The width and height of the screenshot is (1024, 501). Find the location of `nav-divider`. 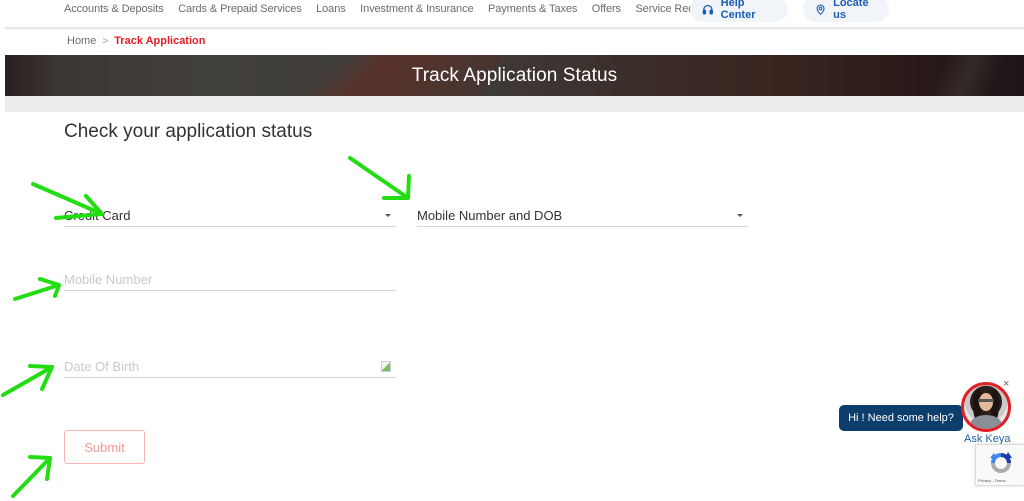

nav-divider is located at coordinates (514, 28).